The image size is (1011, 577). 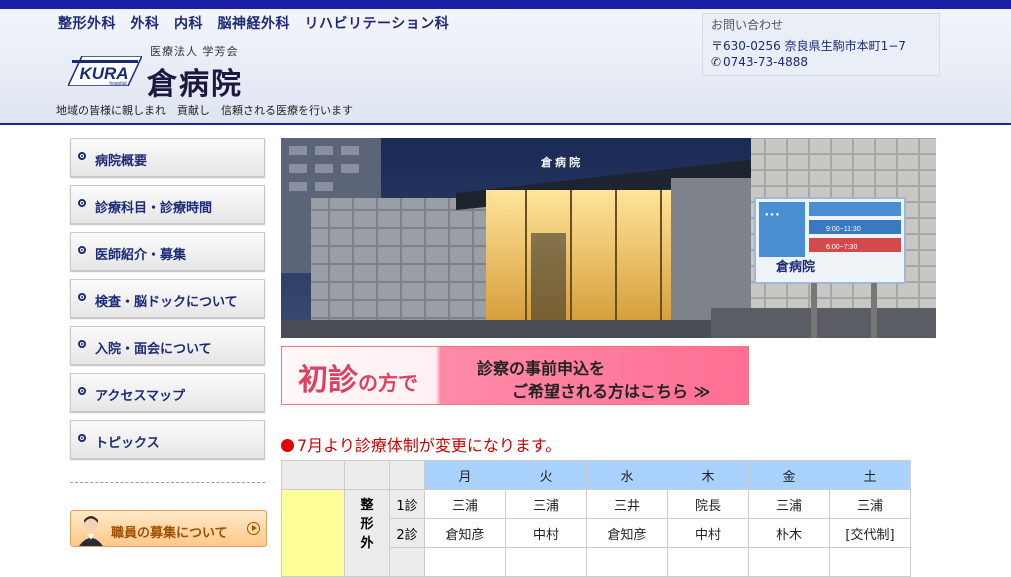 I want to click on sidebar-item-doctors: 医師紹介・募集, so click(x=167, y=251).